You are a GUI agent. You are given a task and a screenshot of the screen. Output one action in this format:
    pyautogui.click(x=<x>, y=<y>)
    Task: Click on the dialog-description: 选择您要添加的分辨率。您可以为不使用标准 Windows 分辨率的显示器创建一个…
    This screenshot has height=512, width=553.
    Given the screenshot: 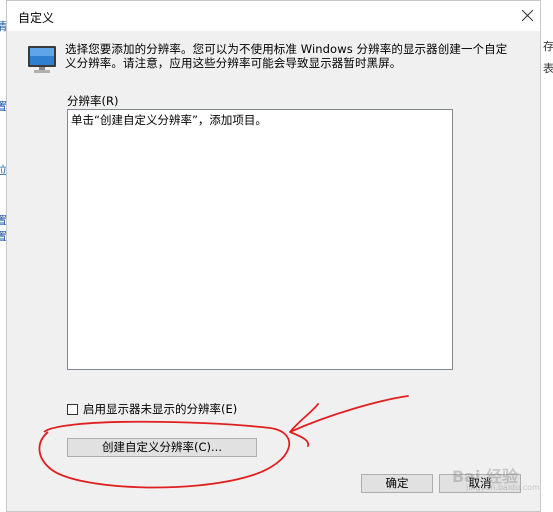 What is the action you would take?
    pyautogui.click(x=286, y=56)
    